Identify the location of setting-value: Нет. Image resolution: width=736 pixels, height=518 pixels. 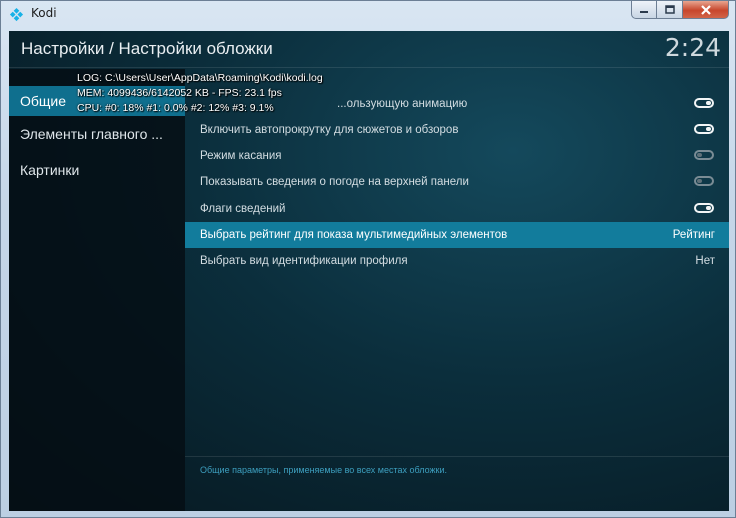
(705, 261).